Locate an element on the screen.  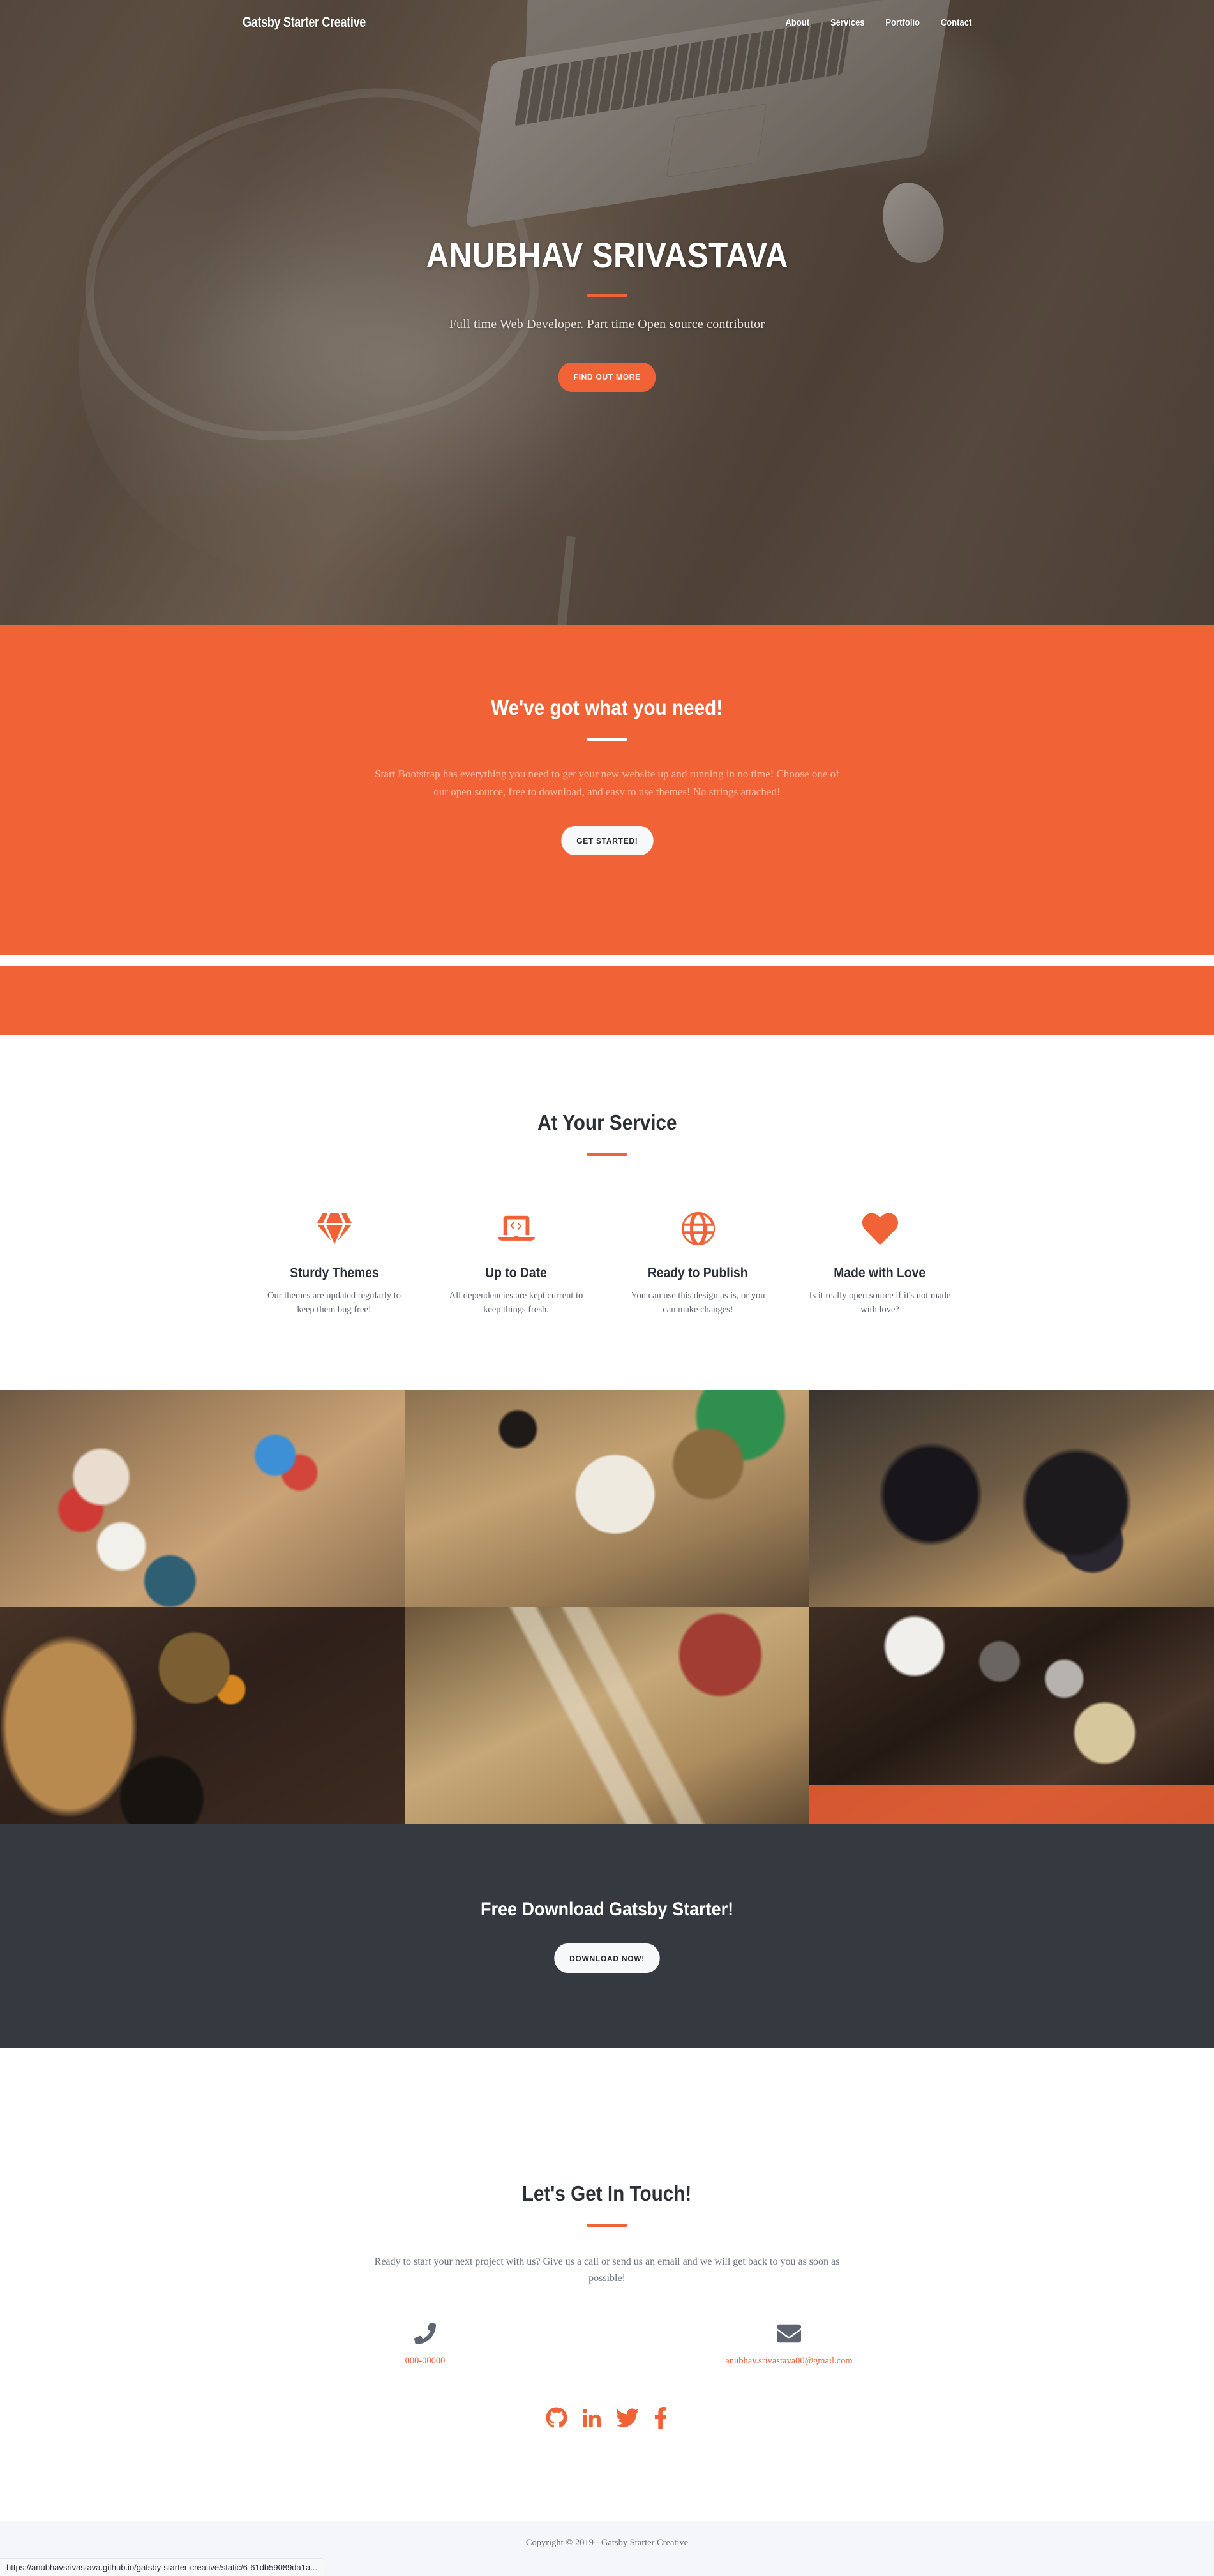
heart-icon is located at coordinates (880, 1229).